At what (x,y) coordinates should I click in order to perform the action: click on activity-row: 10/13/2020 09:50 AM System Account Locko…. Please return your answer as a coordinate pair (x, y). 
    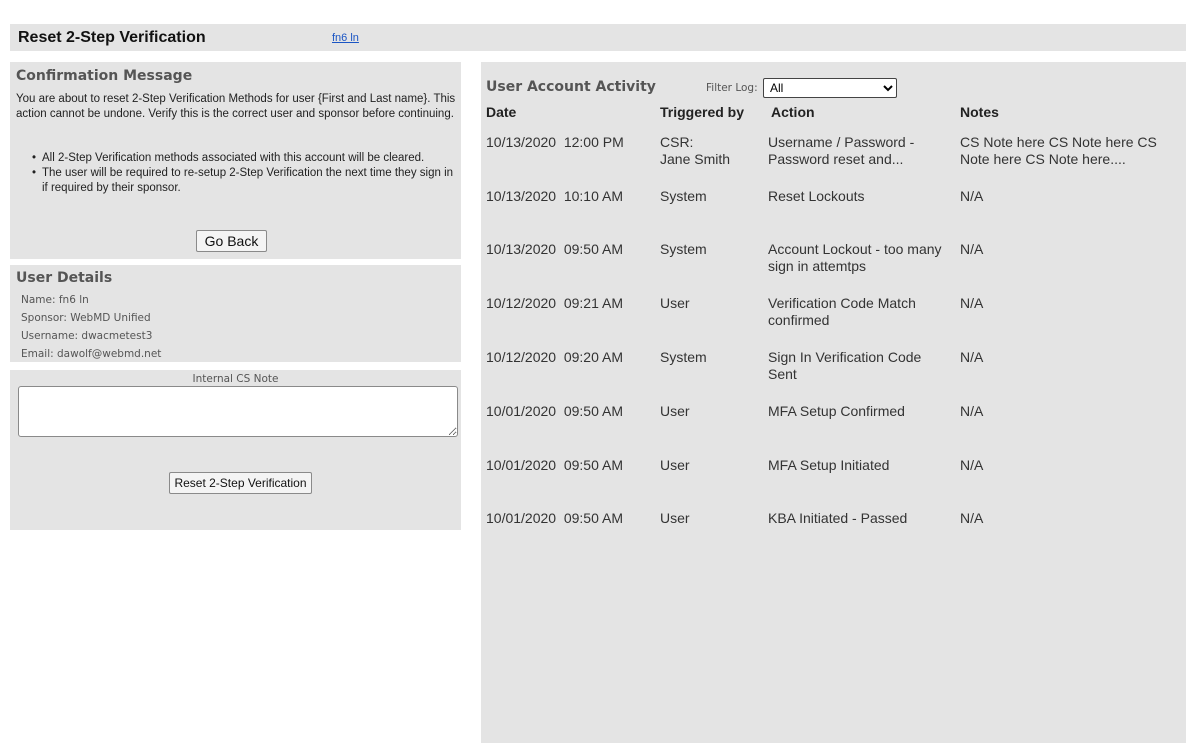
    Looking at the image, I should click on (833, 266).